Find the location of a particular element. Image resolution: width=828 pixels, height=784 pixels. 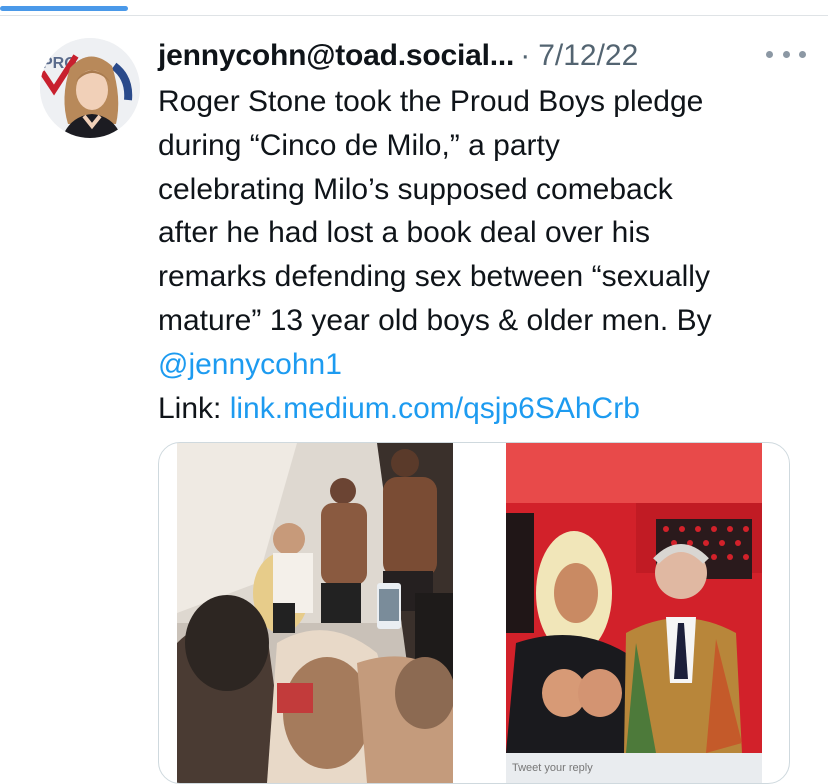

tweet-text-line: remarks defending sex between “sexually is located at coordinates (434, 277).